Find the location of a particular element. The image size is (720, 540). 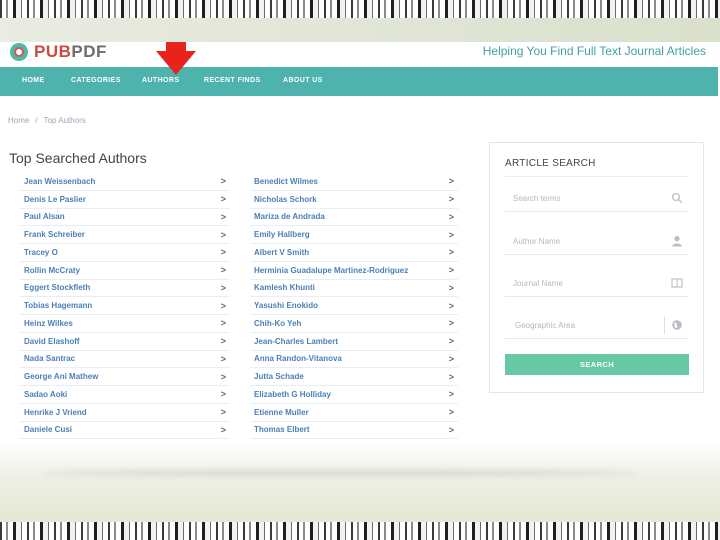

article-search-title: ARTICLE SEARCH is located at coordinates (550, 163).